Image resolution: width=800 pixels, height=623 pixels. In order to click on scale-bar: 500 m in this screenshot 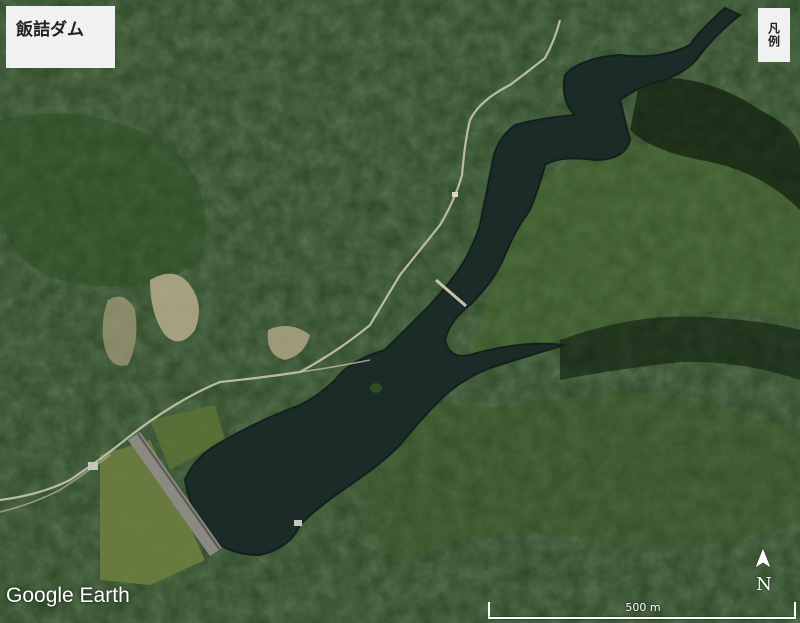, I will do `click(642, 609)`.